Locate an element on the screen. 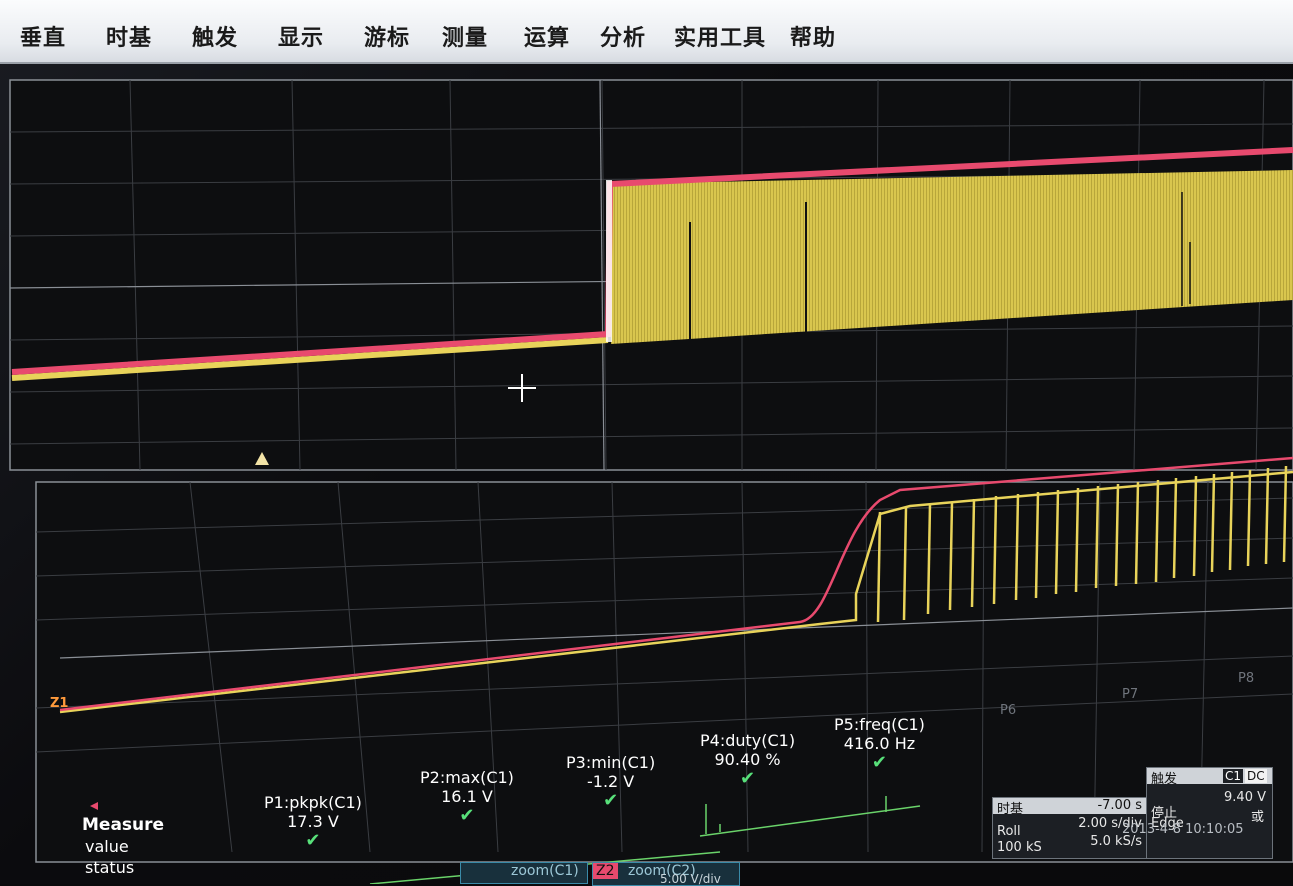 The width and height of the screenshot is (1293, 886). menu-timebase: 时基 is located at coordinates (129, 36).